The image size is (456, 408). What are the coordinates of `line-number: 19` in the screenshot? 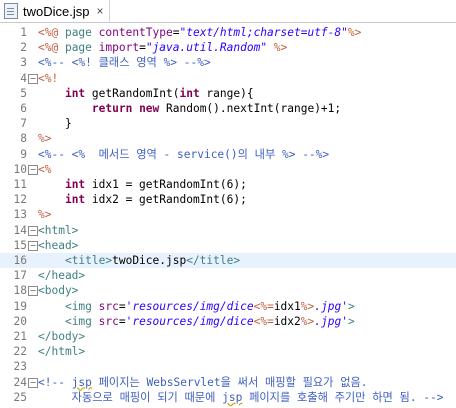 It's located at (20, 306).